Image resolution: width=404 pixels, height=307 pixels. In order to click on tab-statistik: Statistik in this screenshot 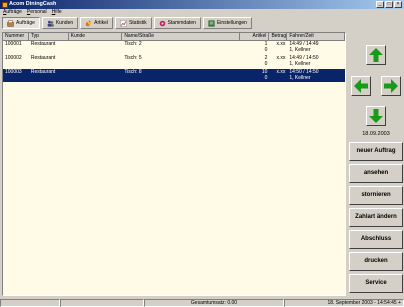, I will do `click(133, 23)`.